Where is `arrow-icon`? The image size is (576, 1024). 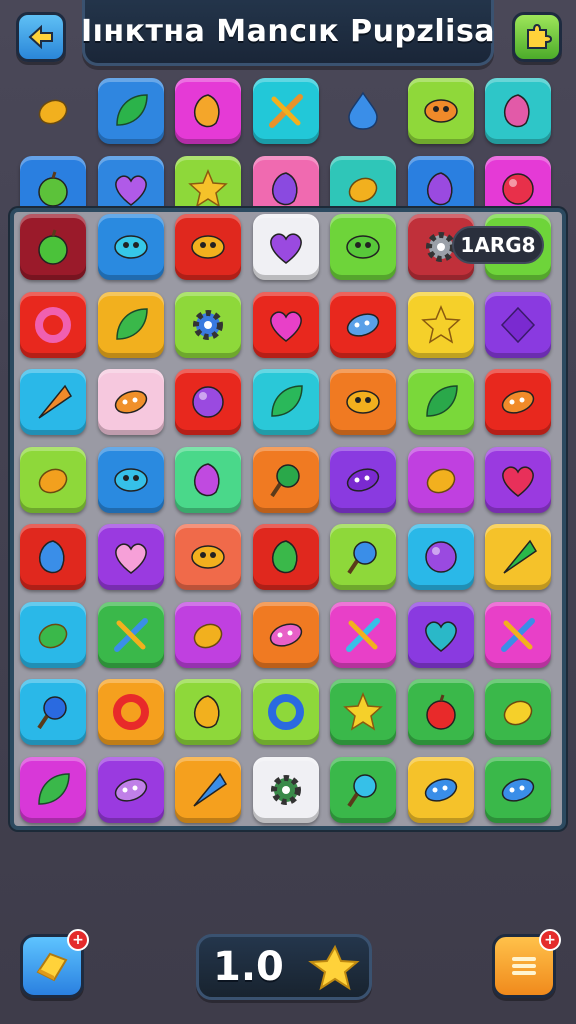
arrow-icon is located at coordinates (210, 789).